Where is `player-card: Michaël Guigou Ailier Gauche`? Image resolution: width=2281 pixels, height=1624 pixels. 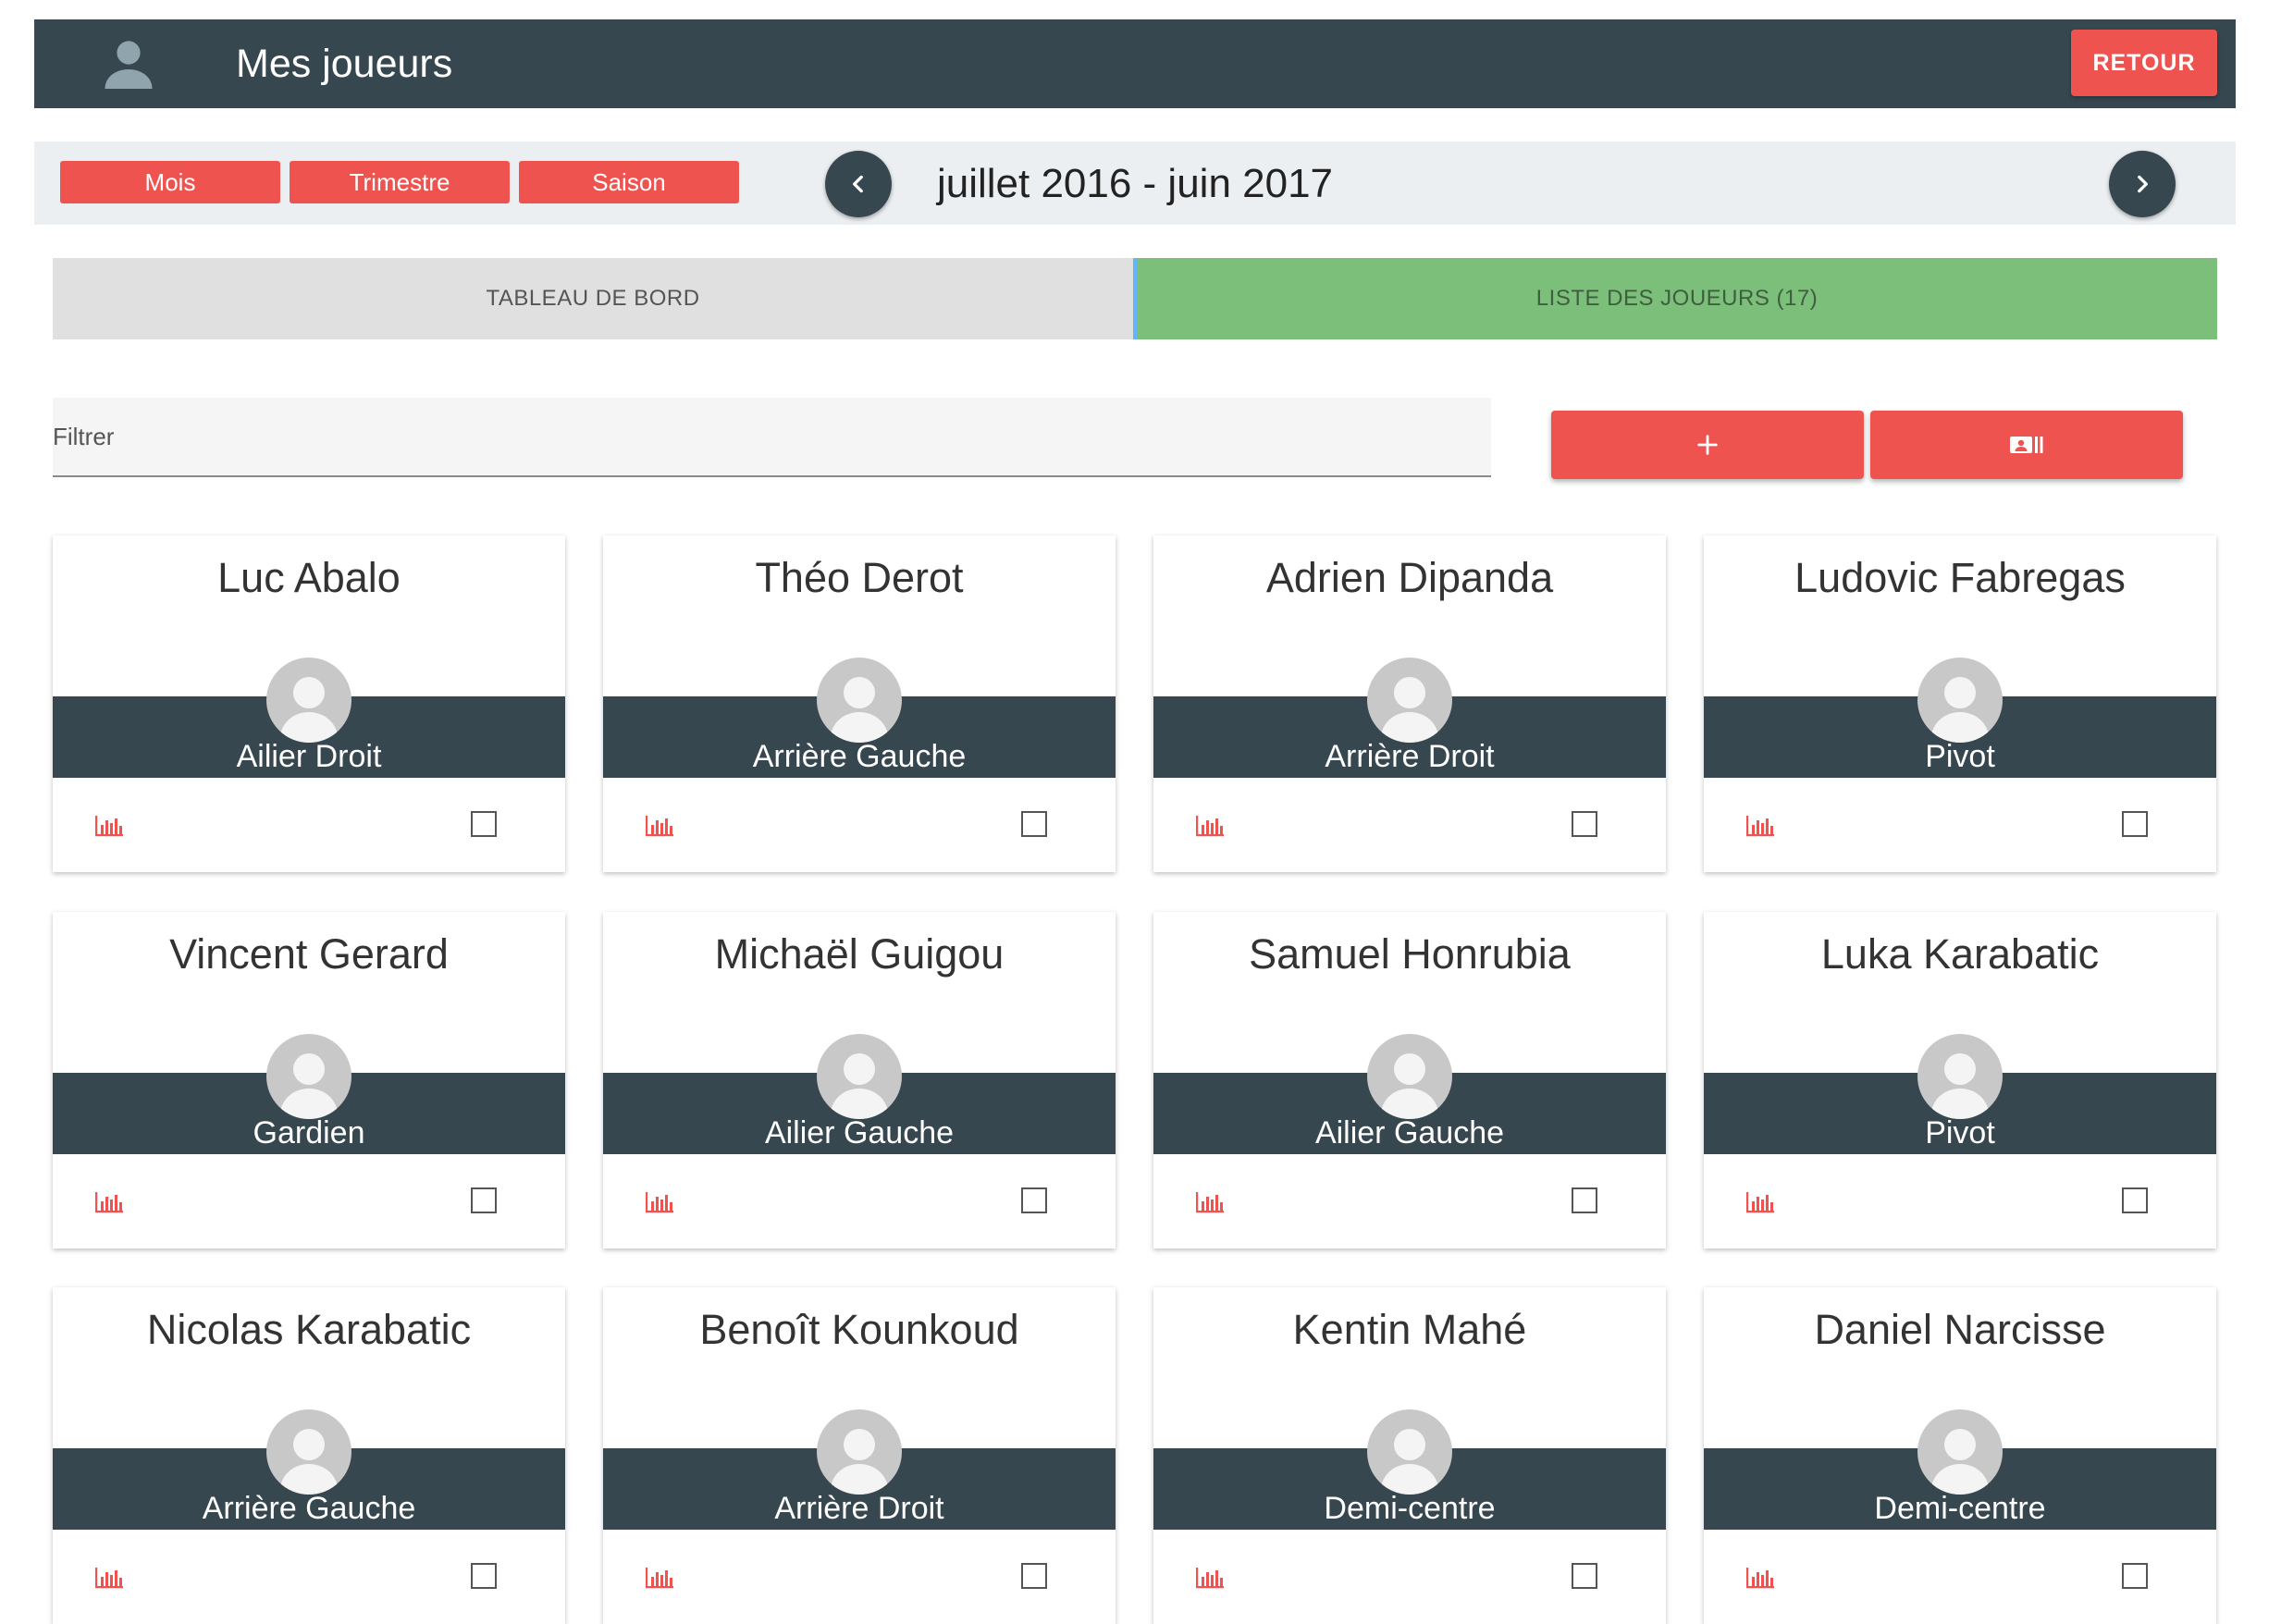 player-card: Michaël Guigou Ailier Gauche is located at coordinates (859, 1080).